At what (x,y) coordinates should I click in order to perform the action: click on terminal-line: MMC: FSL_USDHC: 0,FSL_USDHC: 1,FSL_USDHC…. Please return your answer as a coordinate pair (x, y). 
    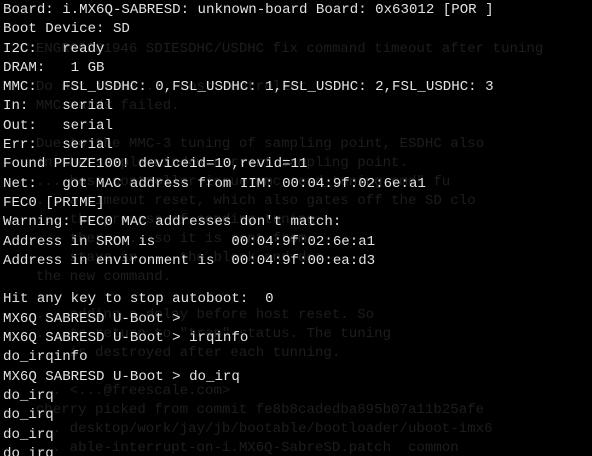
    Looking at the image, I should click on (248, 87).